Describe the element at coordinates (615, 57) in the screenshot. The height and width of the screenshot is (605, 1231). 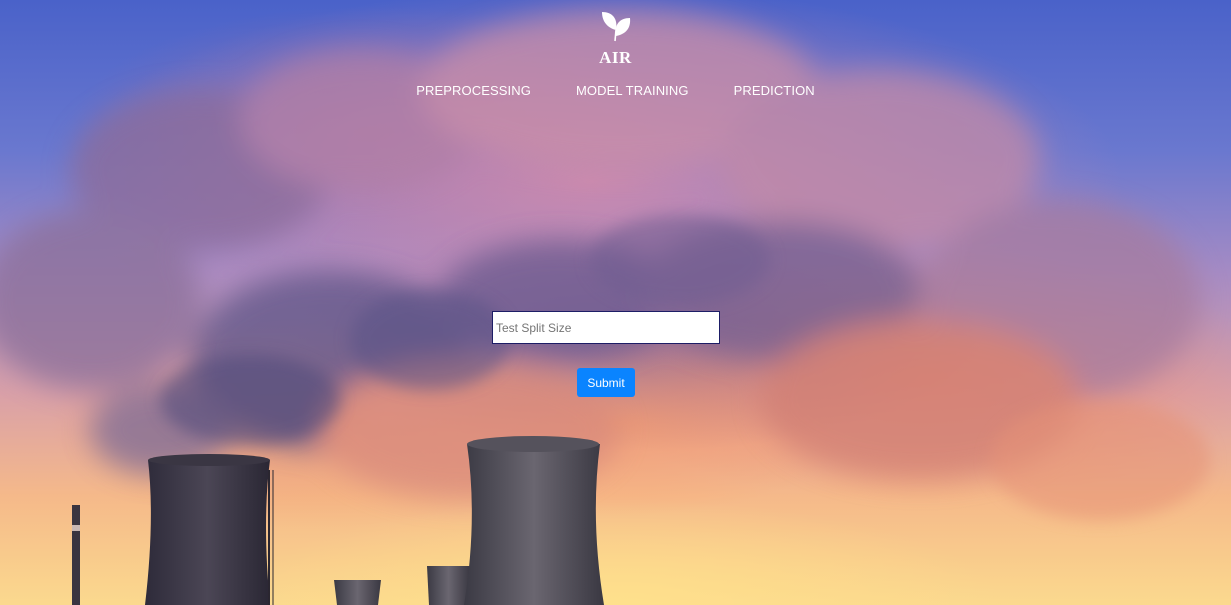
I see `brand-name: AIR` at that location.